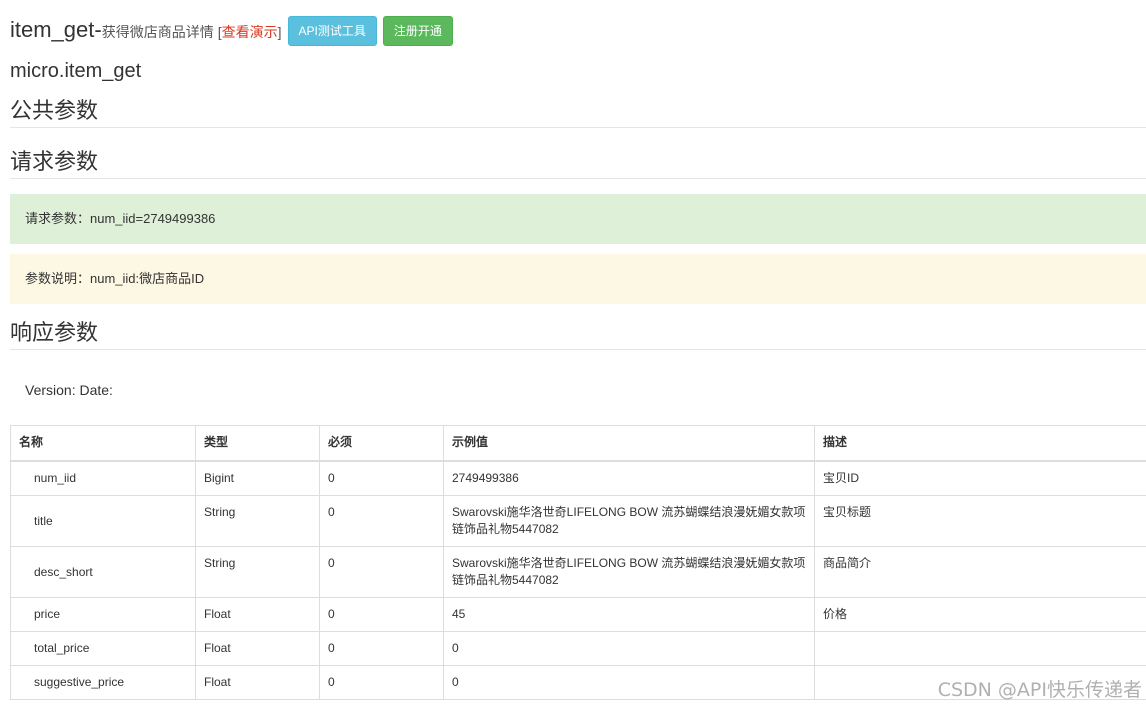  Describe the element at coordinates (980, 521) in the screenshot. I see `param-description: 宝贝标题` at that location.